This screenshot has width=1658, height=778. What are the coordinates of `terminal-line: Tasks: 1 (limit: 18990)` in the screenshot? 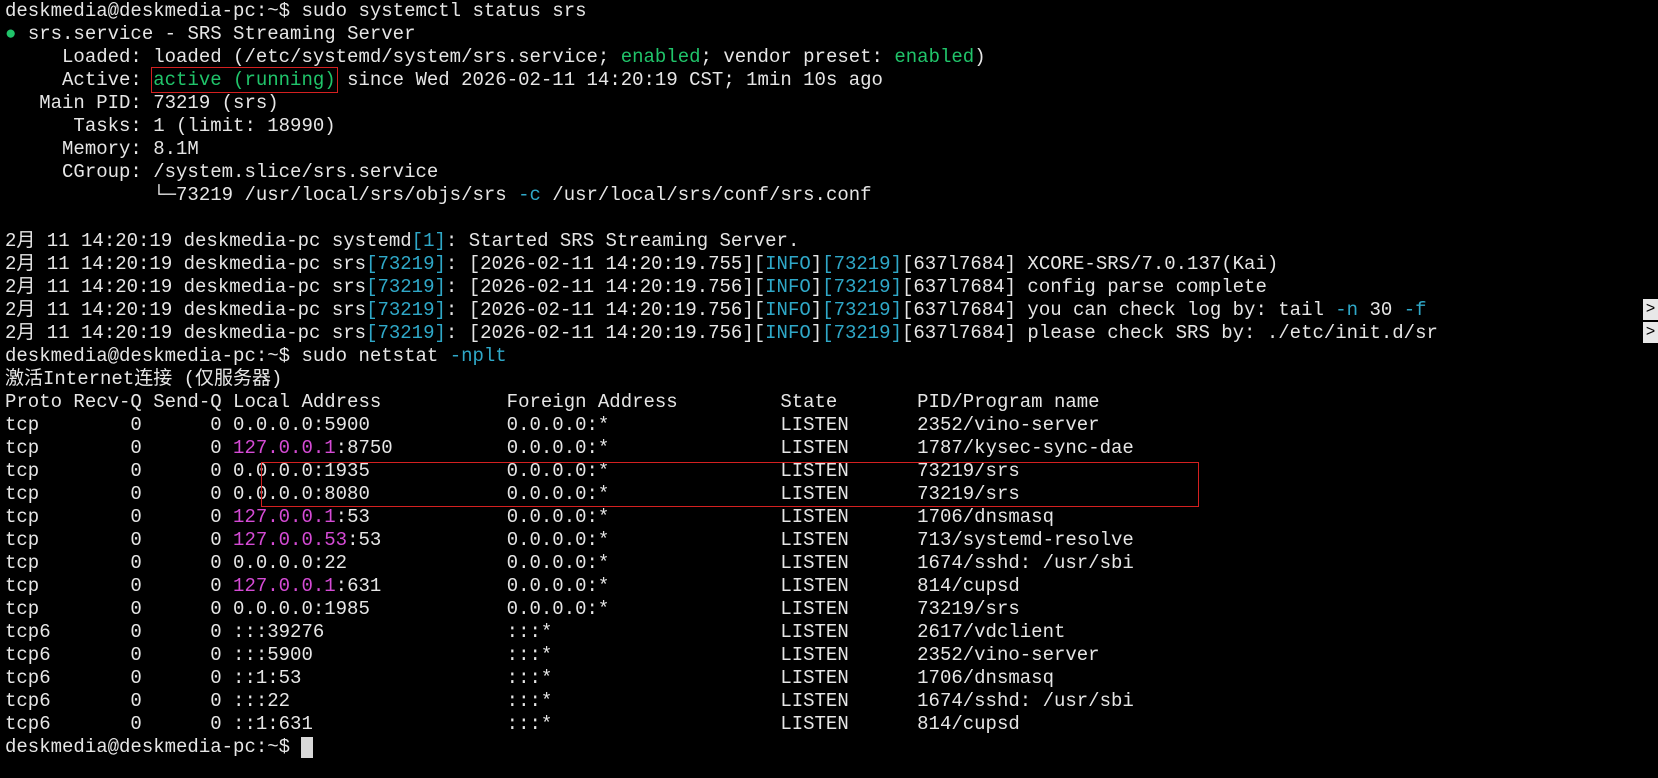 It's located at (831, 126).